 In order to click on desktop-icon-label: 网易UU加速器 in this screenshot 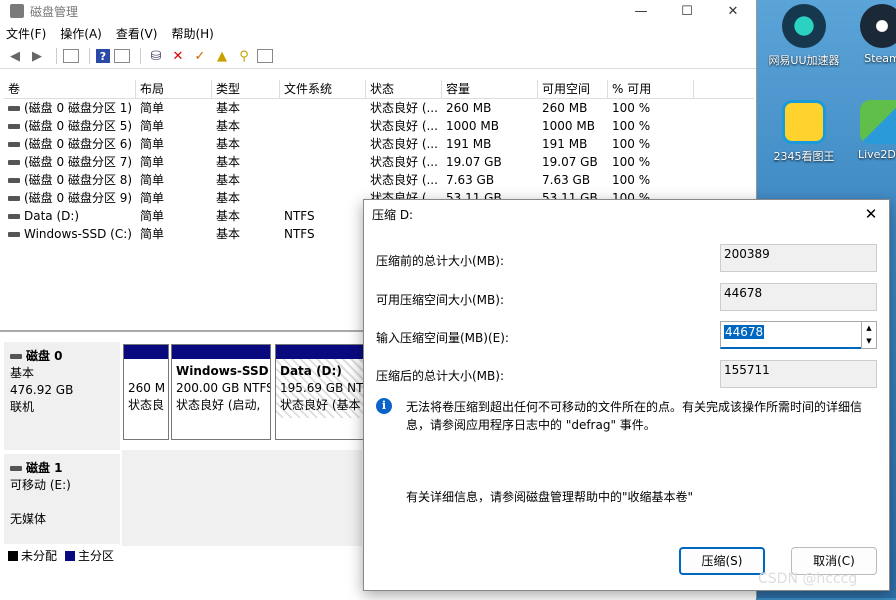, I will do `click(804, 60)`.